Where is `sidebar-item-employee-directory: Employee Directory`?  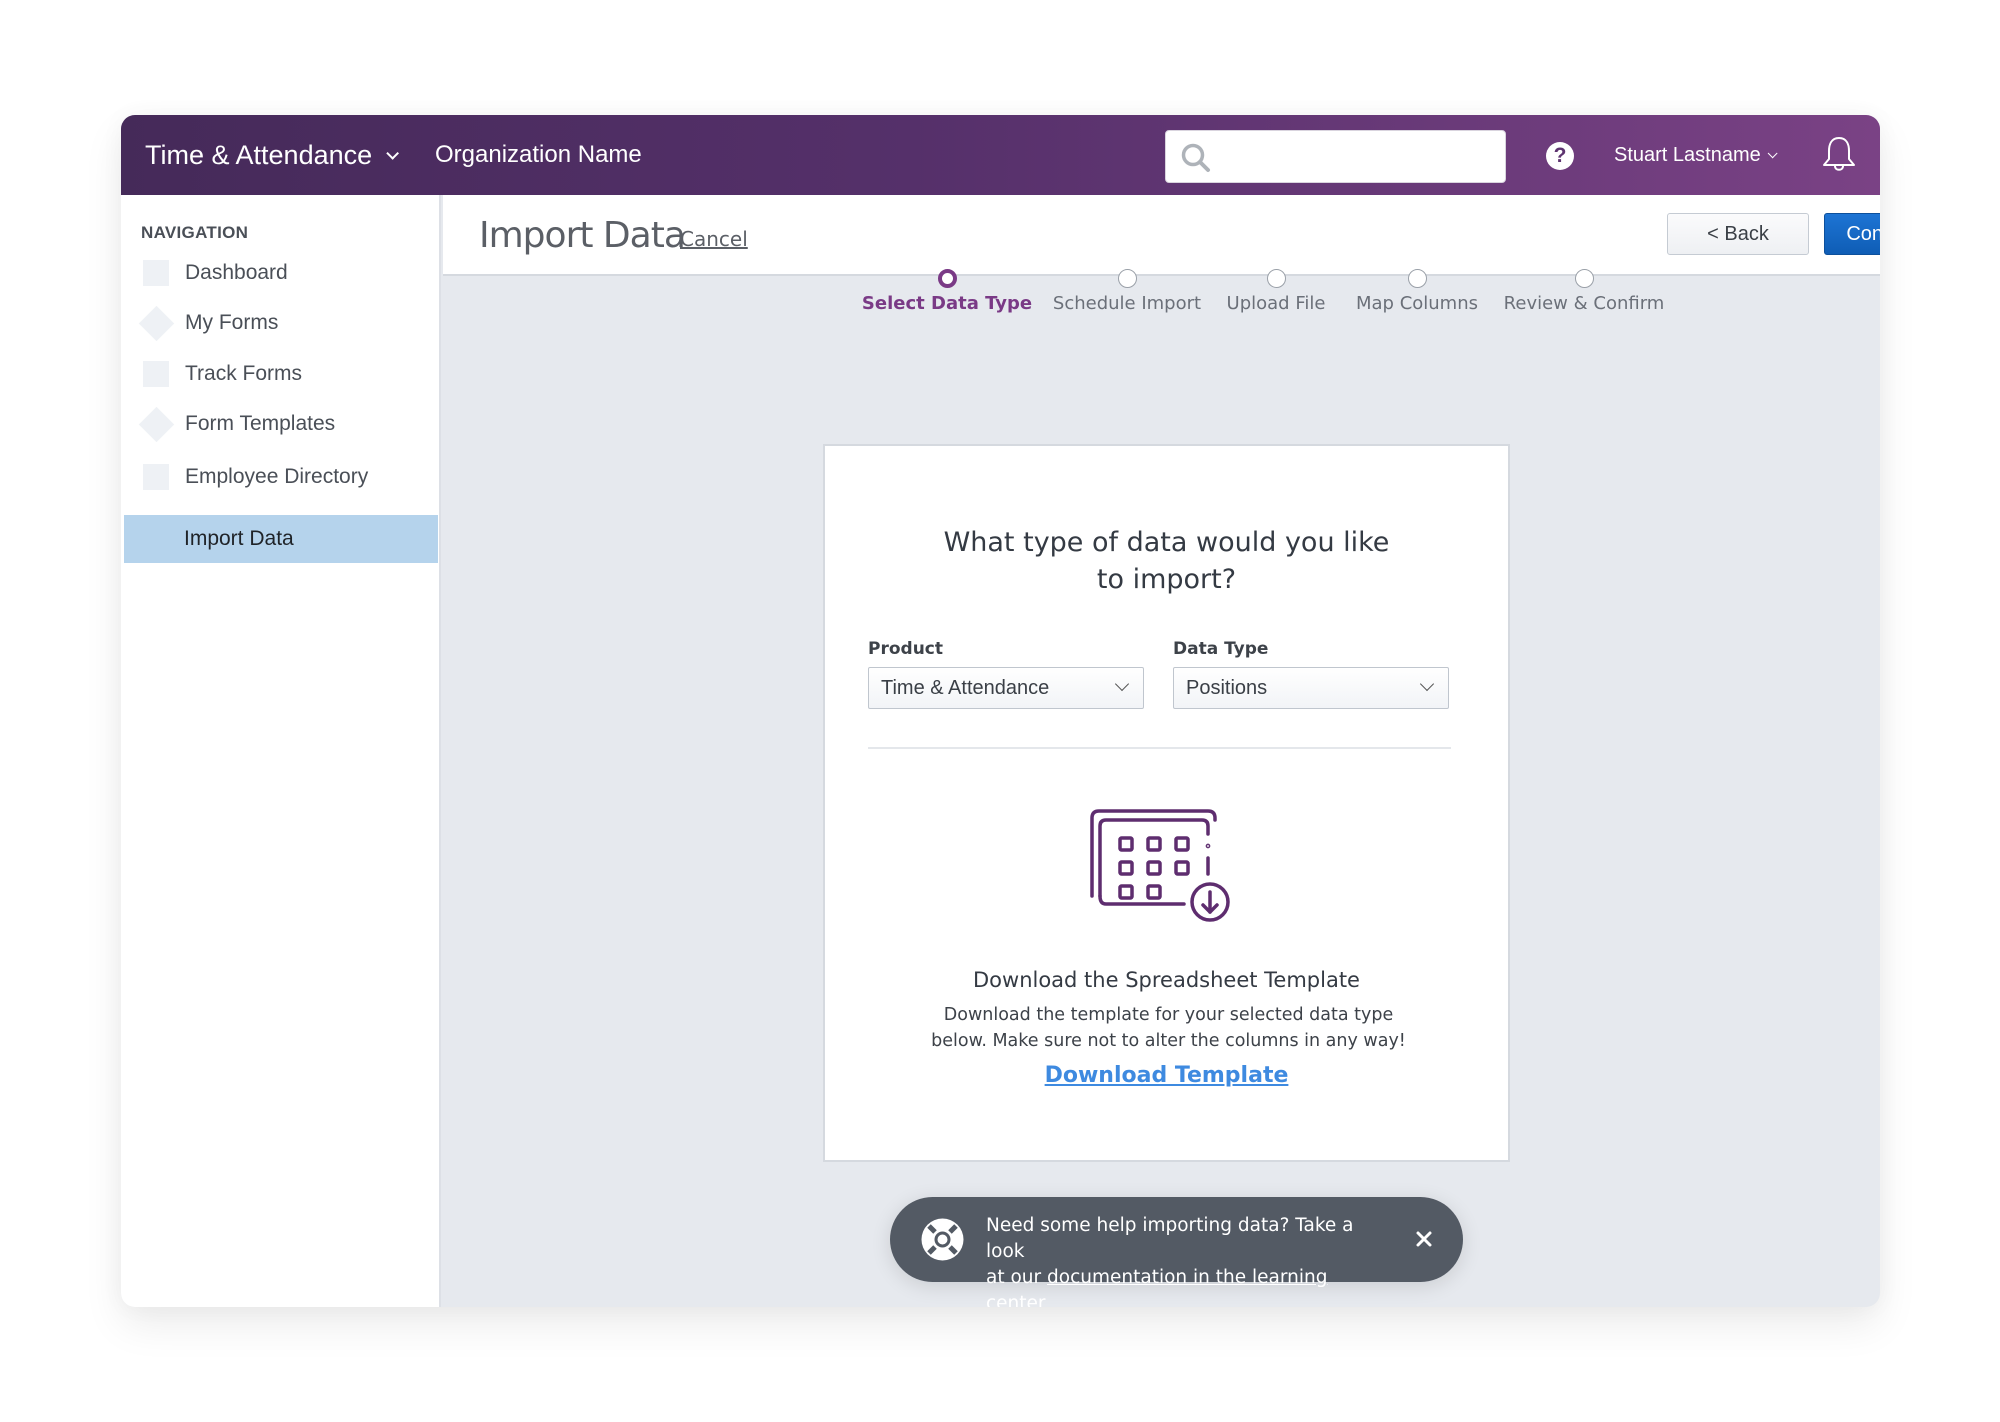
sidebar-item-employee-directory: Employee Directory is located at coordinates (281, 477).